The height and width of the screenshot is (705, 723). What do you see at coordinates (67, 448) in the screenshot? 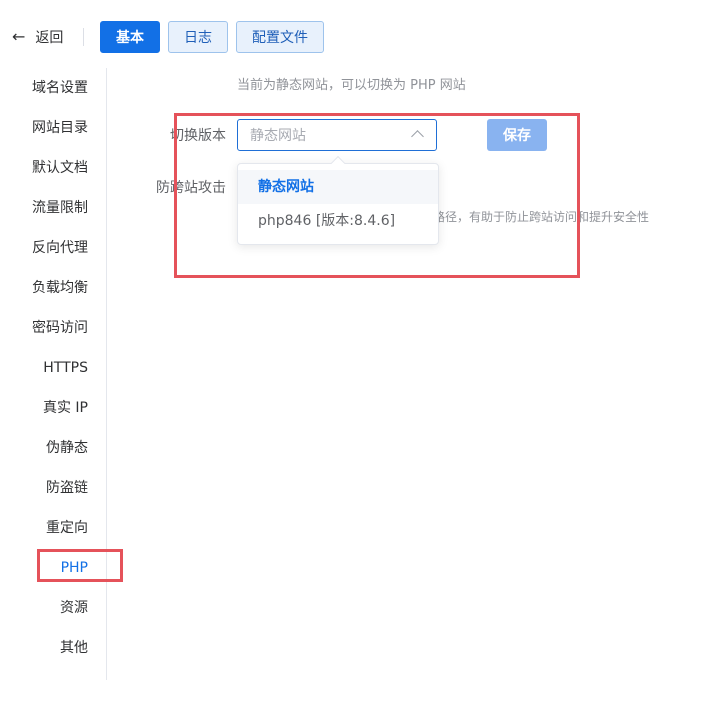
I see `sidebar-item-rewrite: 伪静态` at bounding box center [67, 448].